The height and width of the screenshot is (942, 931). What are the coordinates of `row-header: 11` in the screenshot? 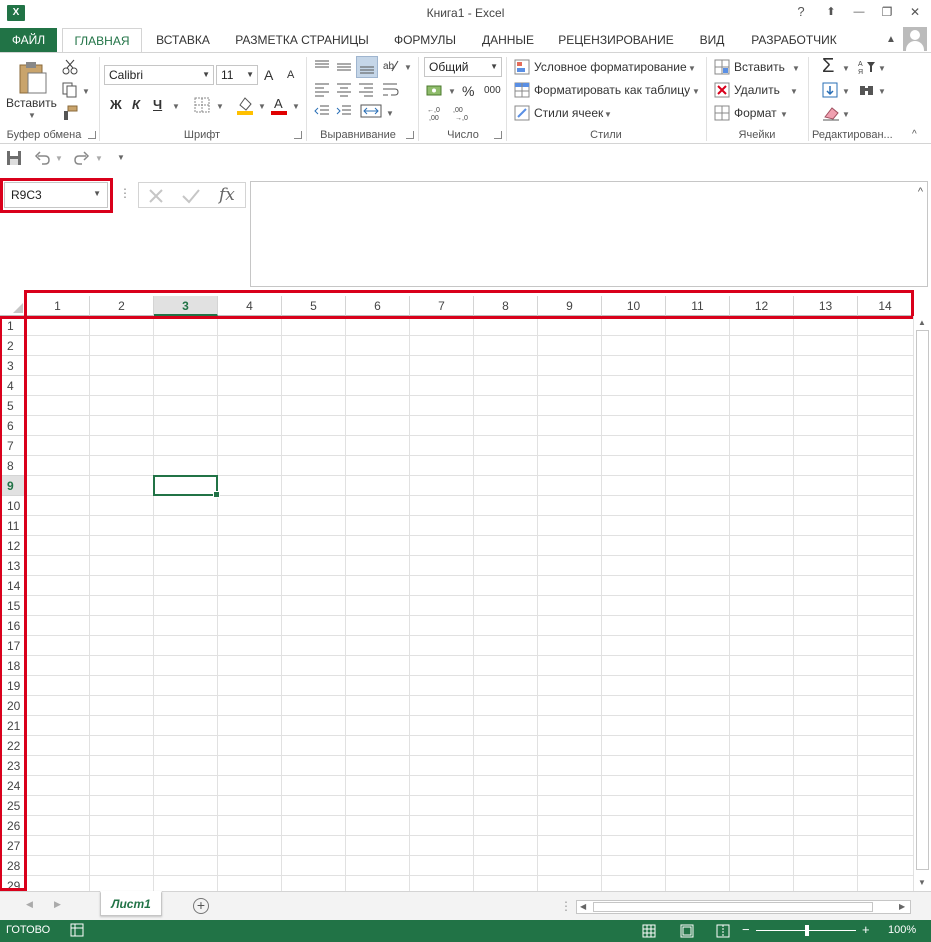 It's located at (13, 526).